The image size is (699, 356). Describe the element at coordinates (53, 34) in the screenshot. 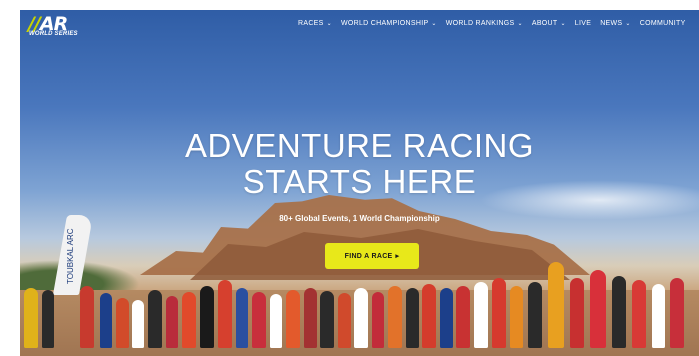

I see `logo-subtitle: WORLD SERIES` at that location.